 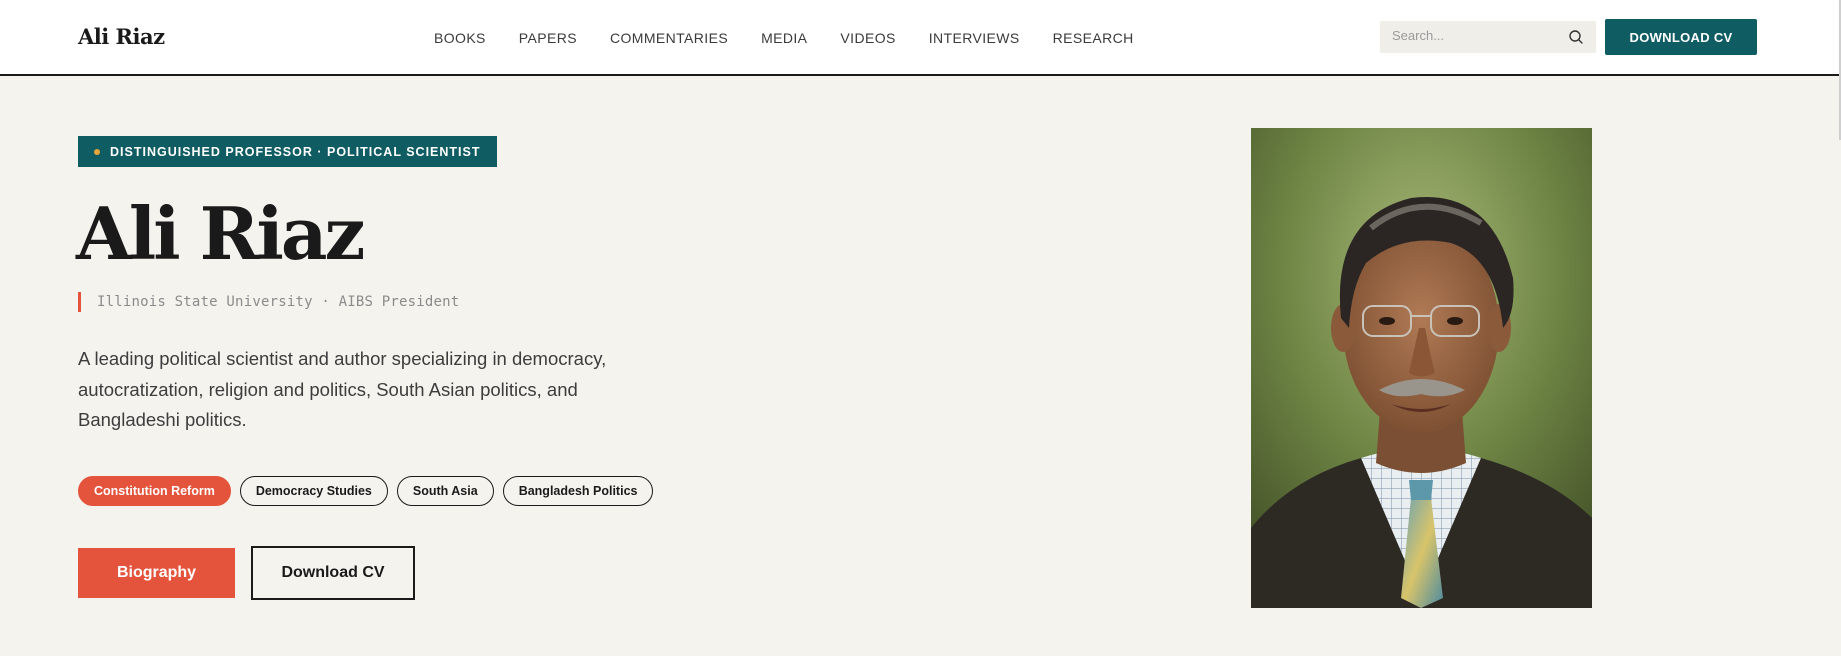 What do you see at coordinates (974, 38) in the screenshot?
I see `nav-interviews: INTERVIEWS` at bounding box center [974, 38].